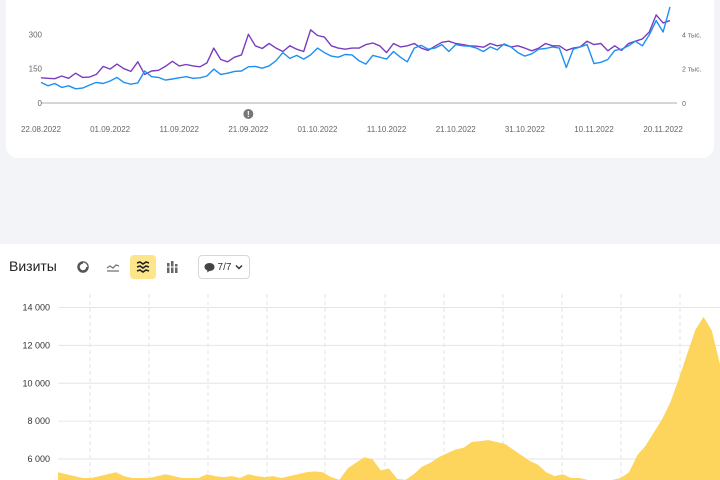 The width and height of the screenshot is (720, 480). What do you see at coordinates (36, 34) in the screenshot?
I see `y-left-tick-label: 300` at bounding box center [36, 34].